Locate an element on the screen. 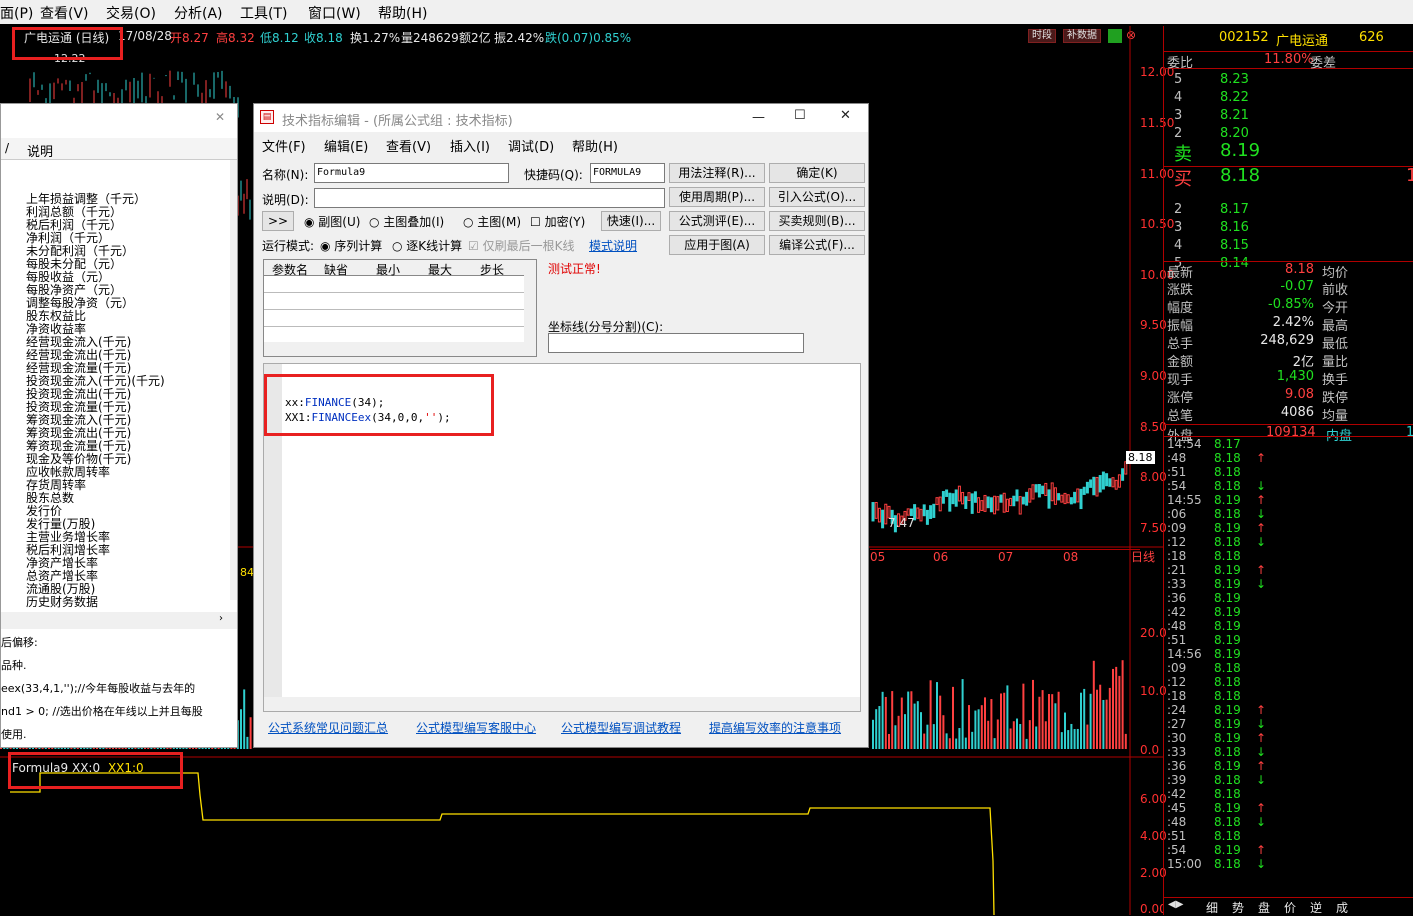 The height and width of the screenshot is (916, 1413). stat-row: 总笔 4086 均量 is located at coordinates (1288, 414).